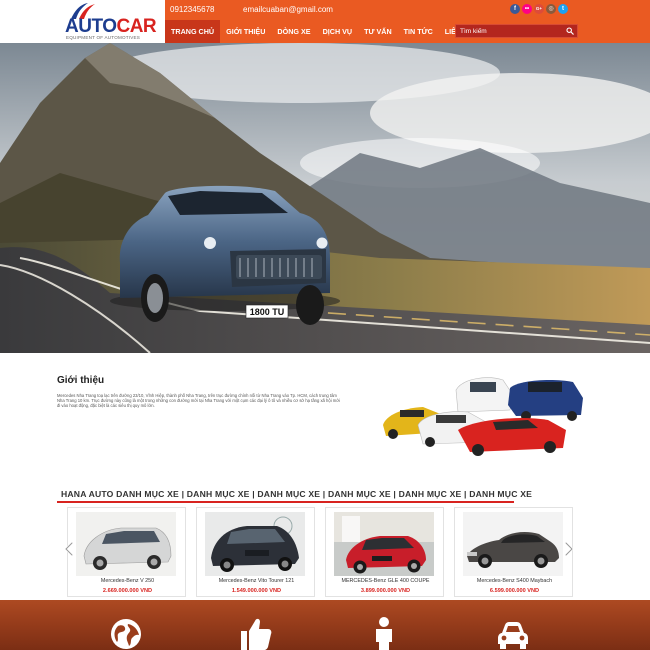 Image resolution: width=650 pixels, height=650 pixels. I want to click on product-name: Mercedes-Benz V 250, so click(127, 581).